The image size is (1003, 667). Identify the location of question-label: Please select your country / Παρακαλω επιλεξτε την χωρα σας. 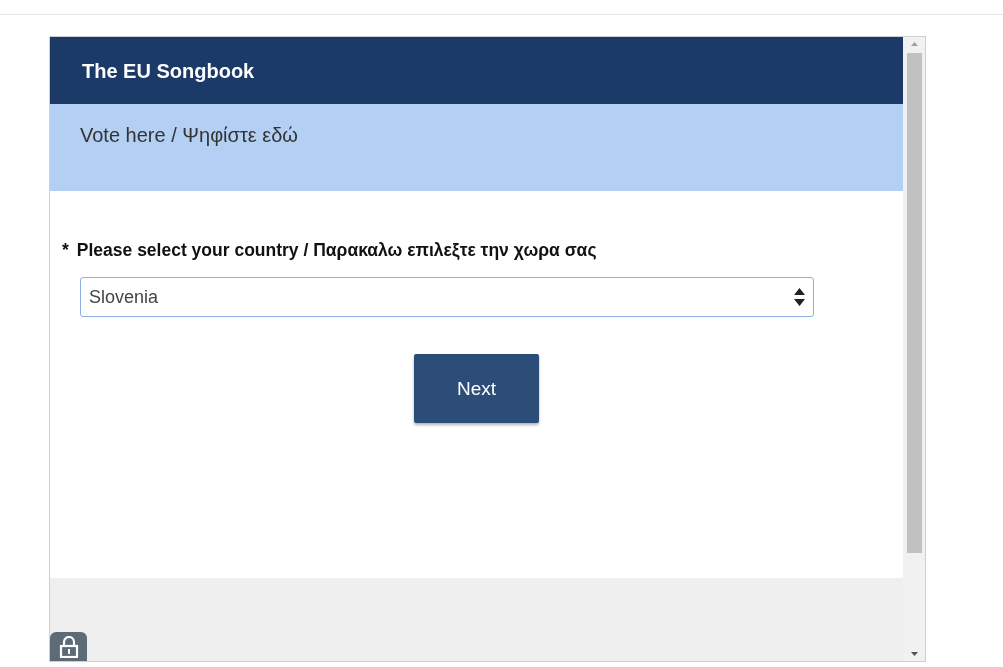
(336, 250).